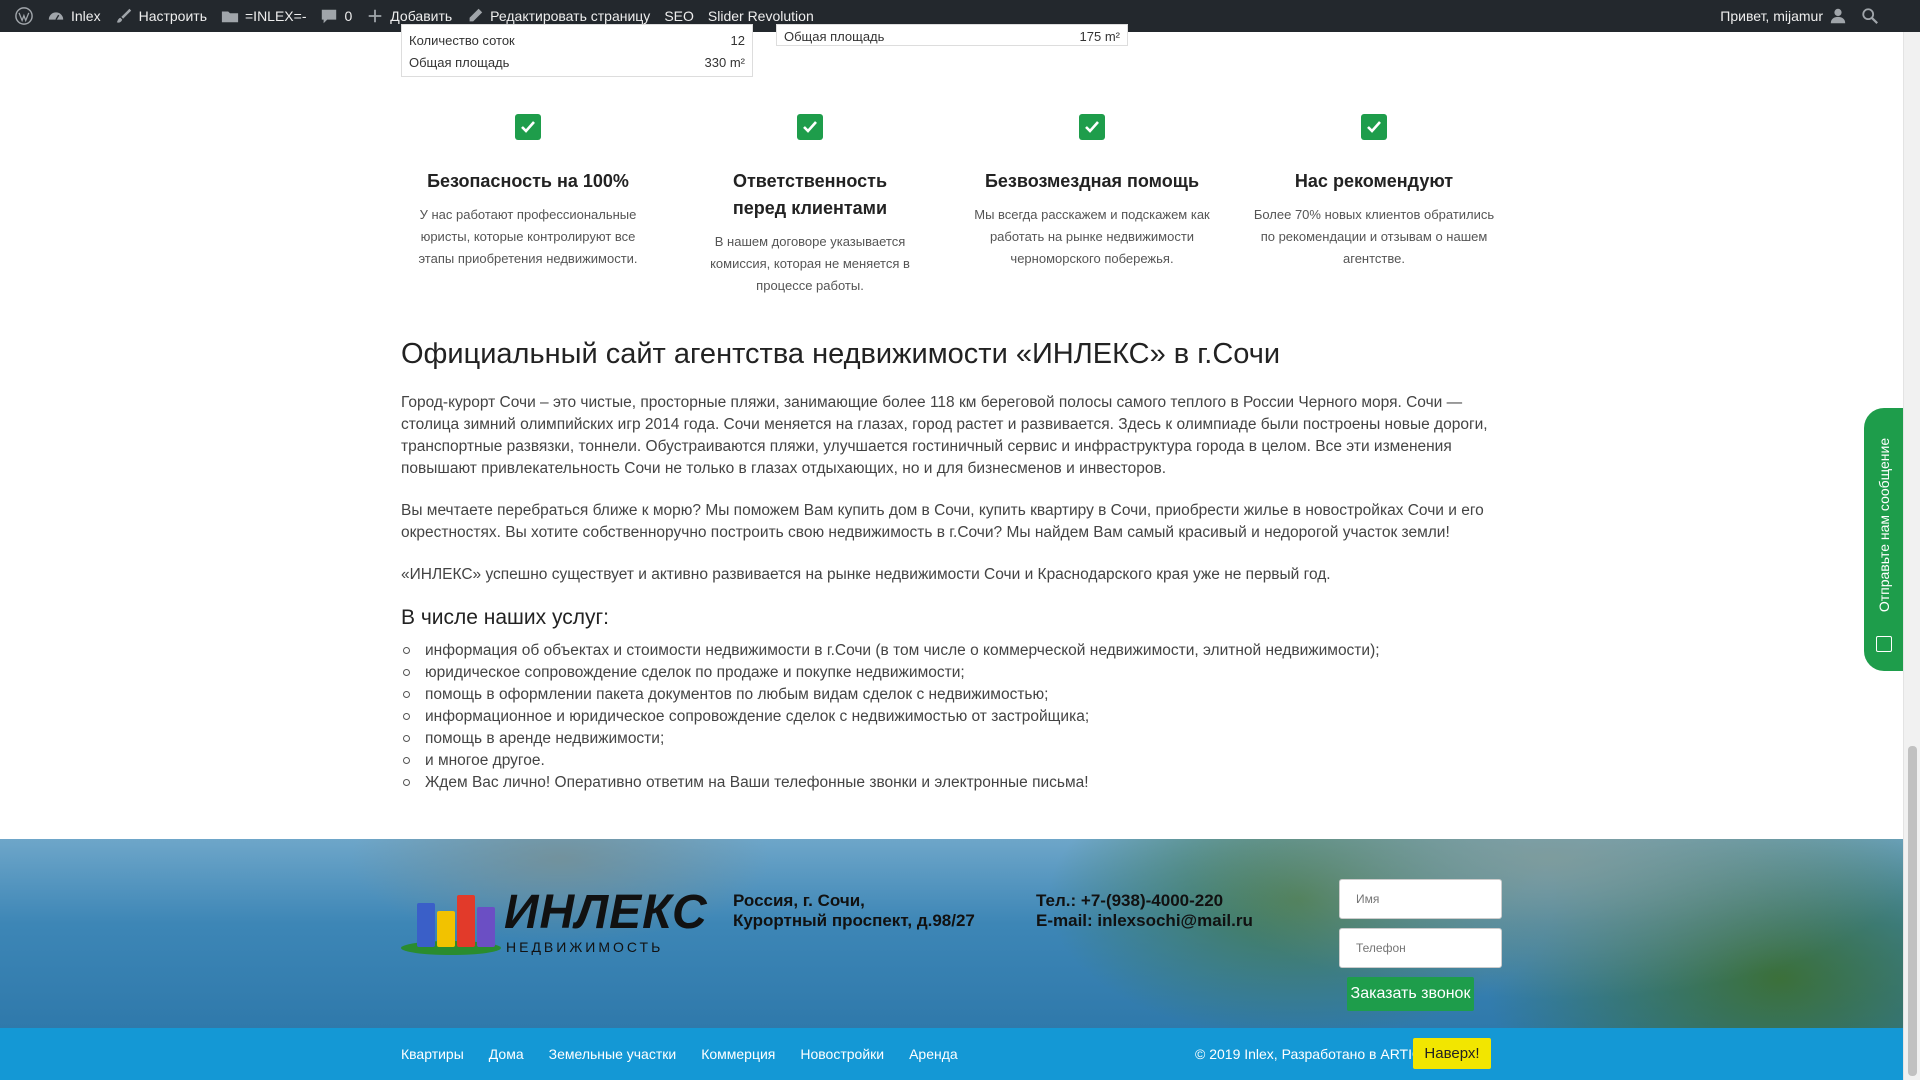  What do you see at coordinates (842, 1054) in the screenshot?
I see `footer-menu-new-buildings: Новостройки` at bounding box center [842, 1054].